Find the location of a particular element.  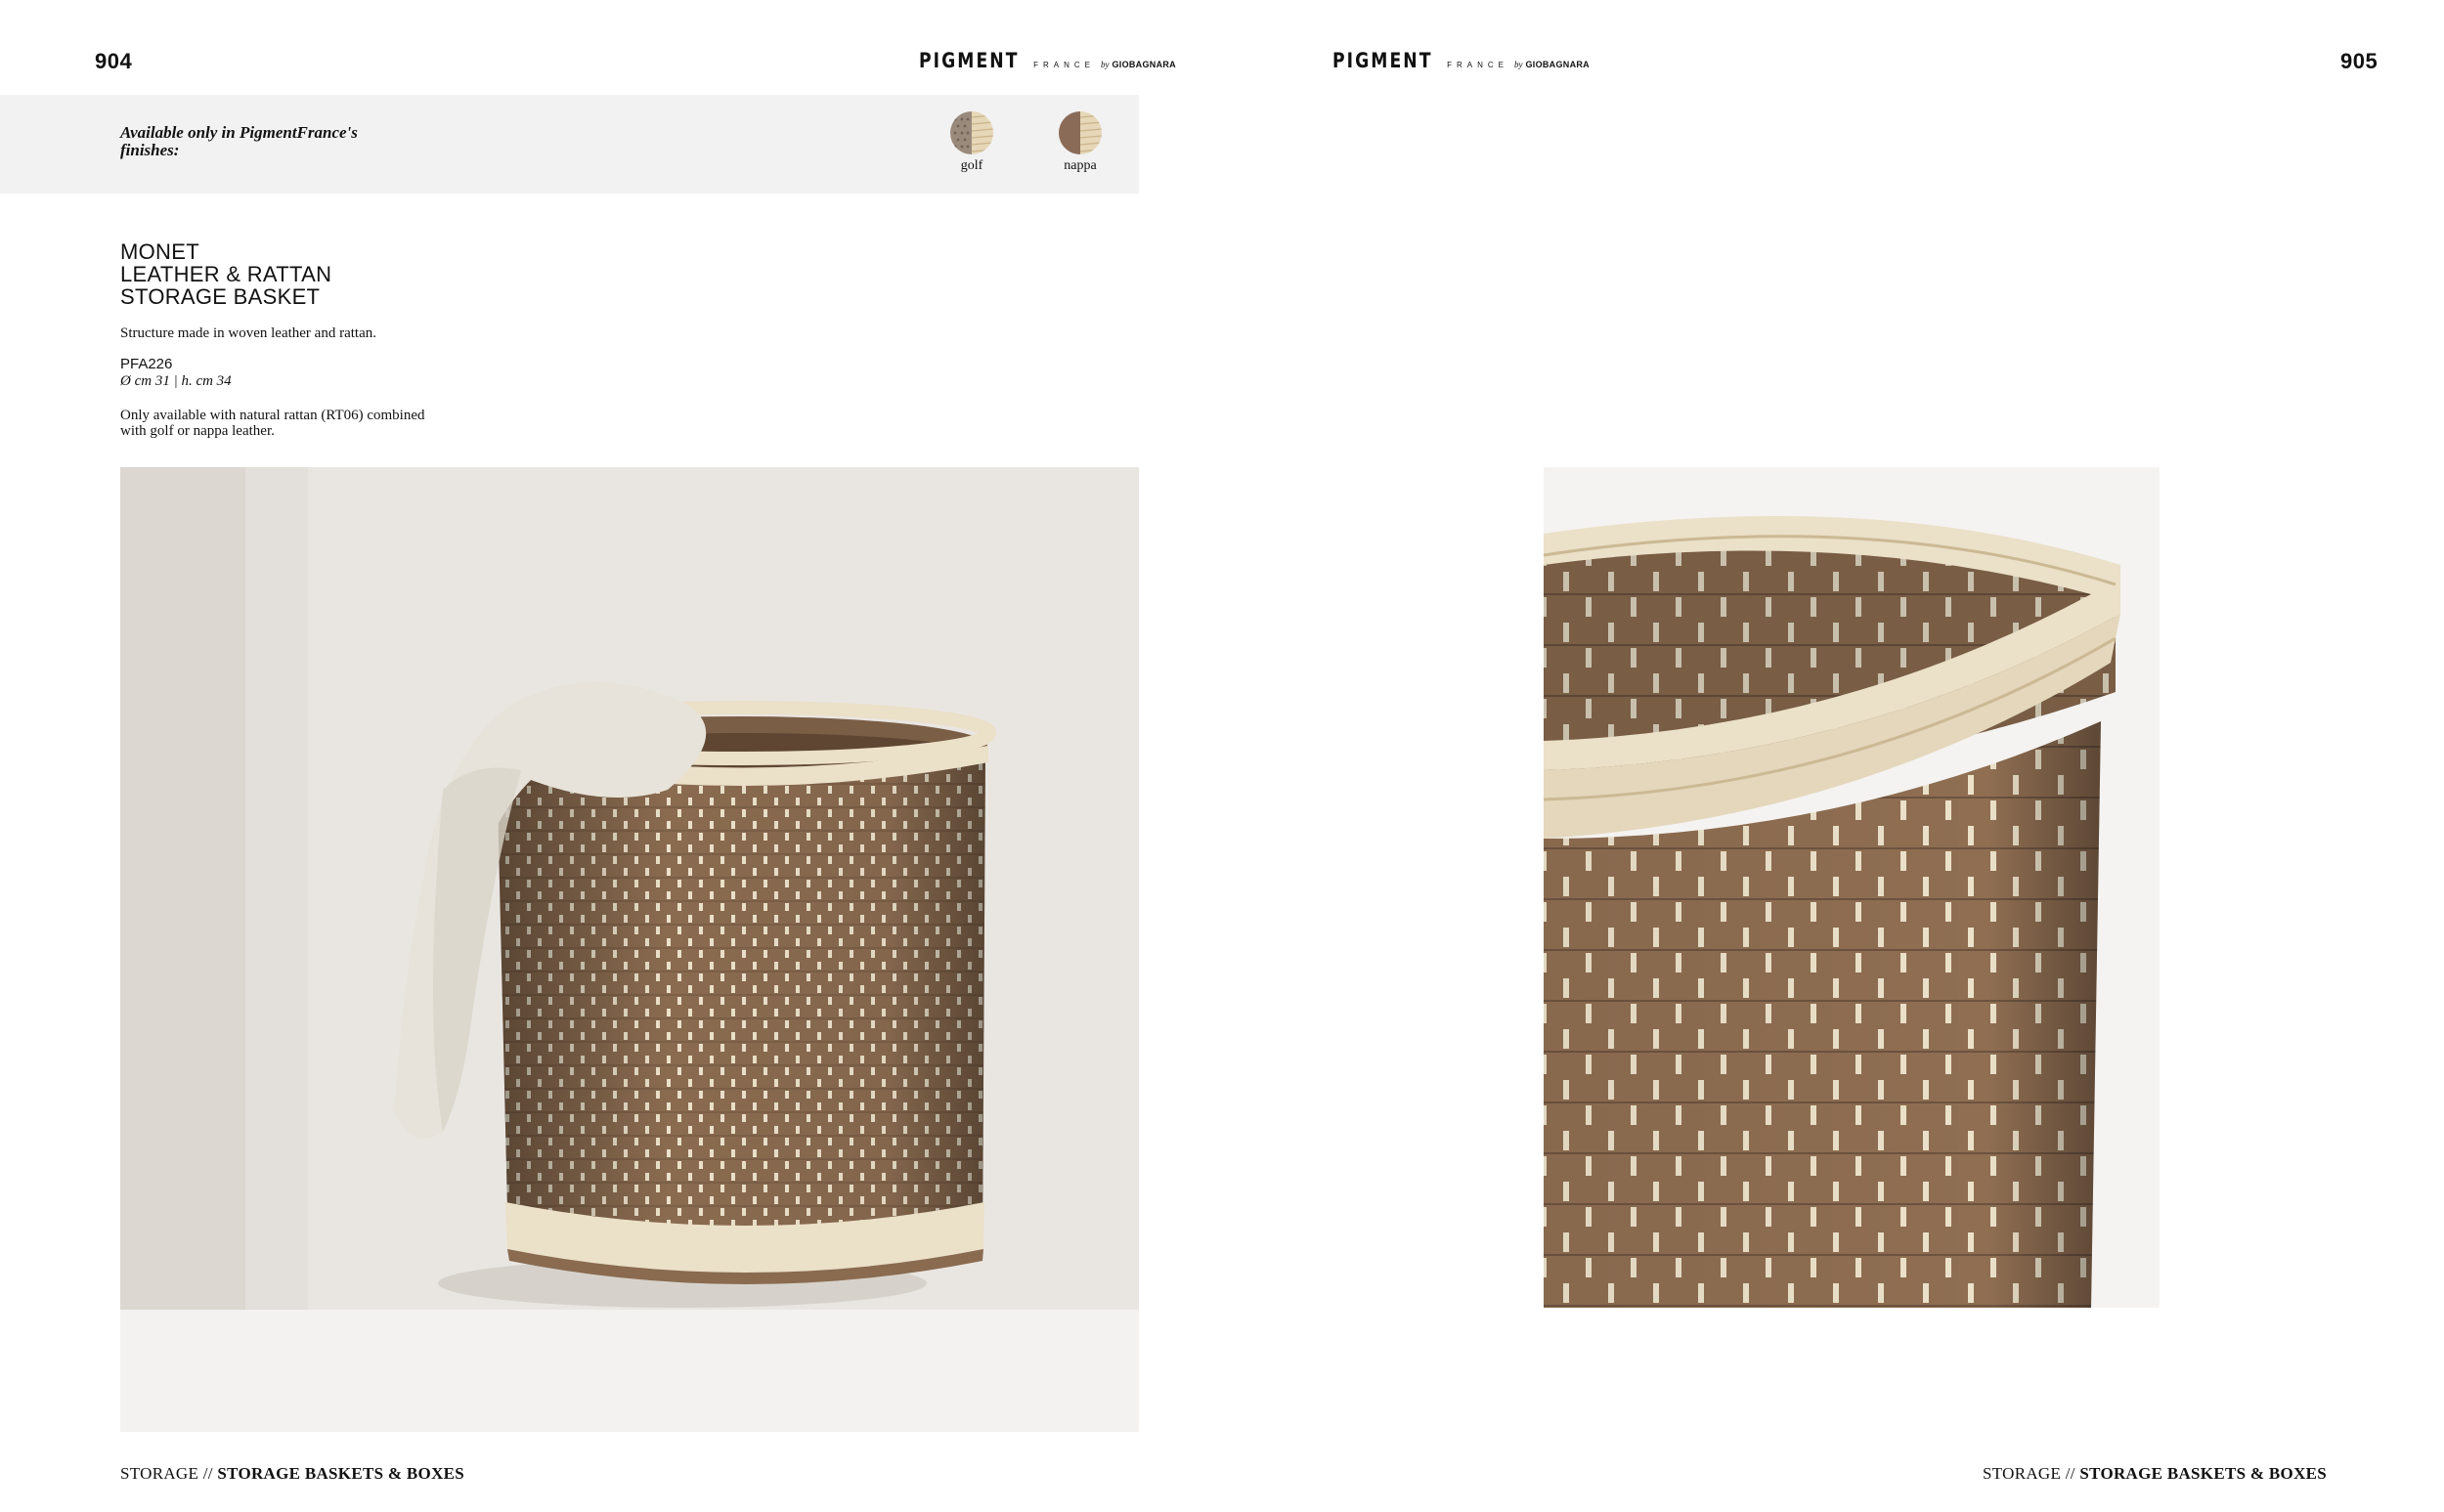

product-photo-closeup is located at coordinates (1852, 887).